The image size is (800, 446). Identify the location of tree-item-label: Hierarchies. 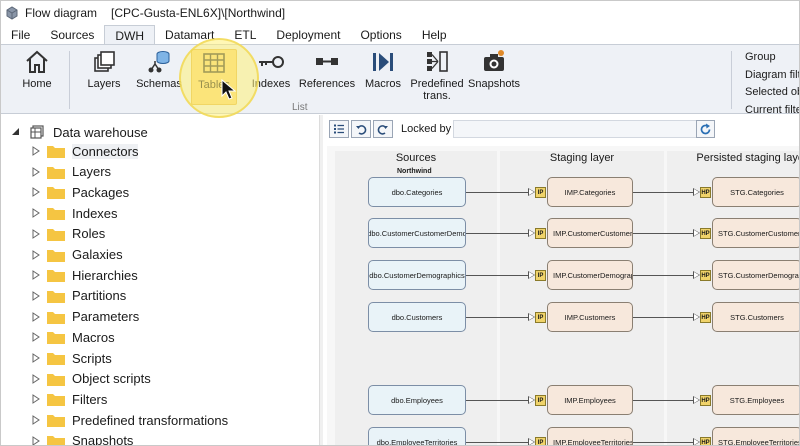
(105, 275).